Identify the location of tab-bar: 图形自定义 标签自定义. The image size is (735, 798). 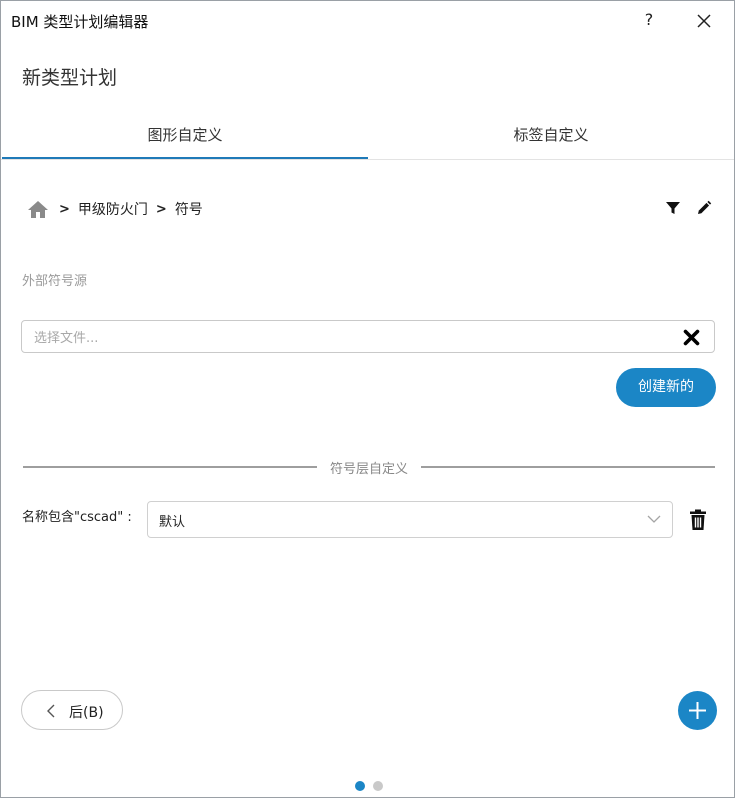
(367, 136).